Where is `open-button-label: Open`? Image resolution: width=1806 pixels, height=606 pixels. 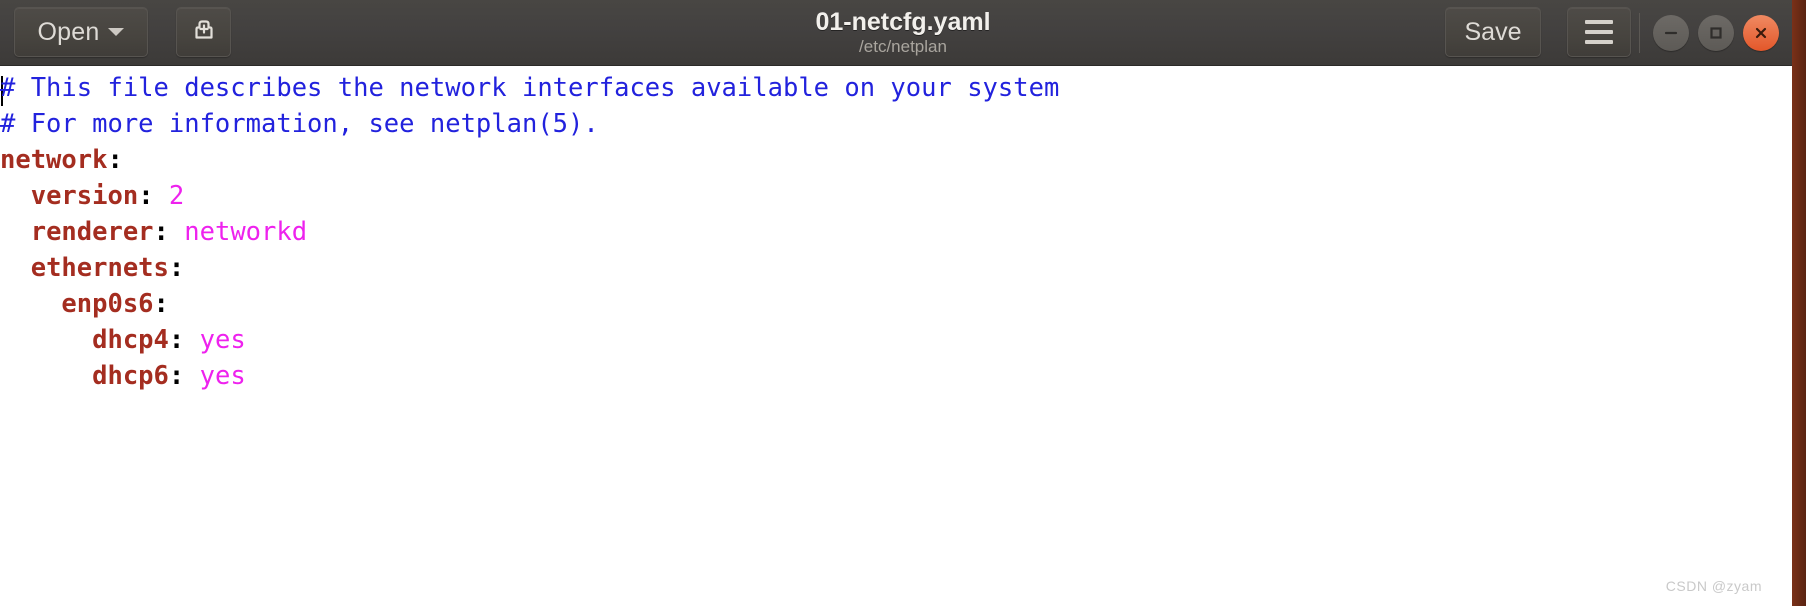
open-button-label: Open is located at coordinates (68, 31).